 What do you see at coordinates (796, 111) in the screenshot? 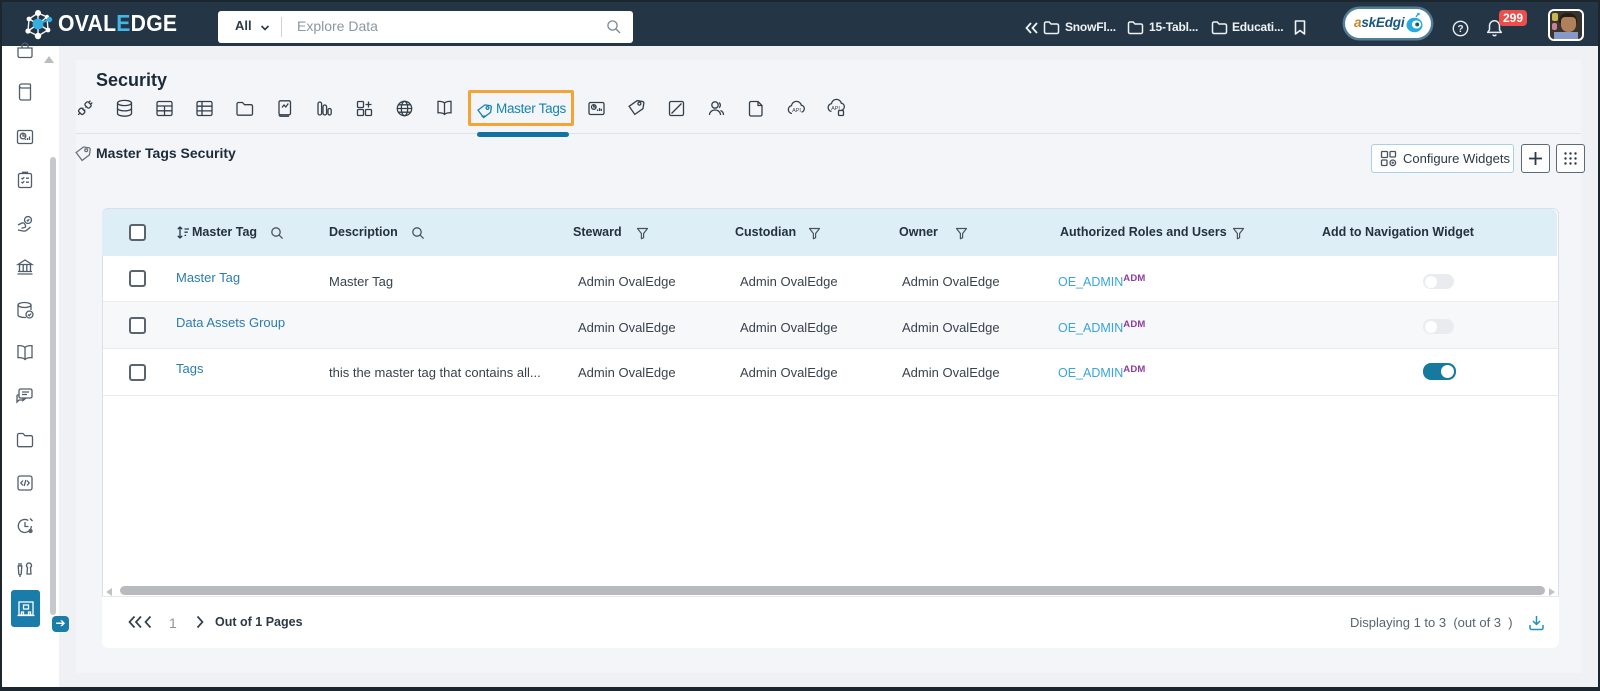
I see `svg-text: API` at bounding box center [796, 111].